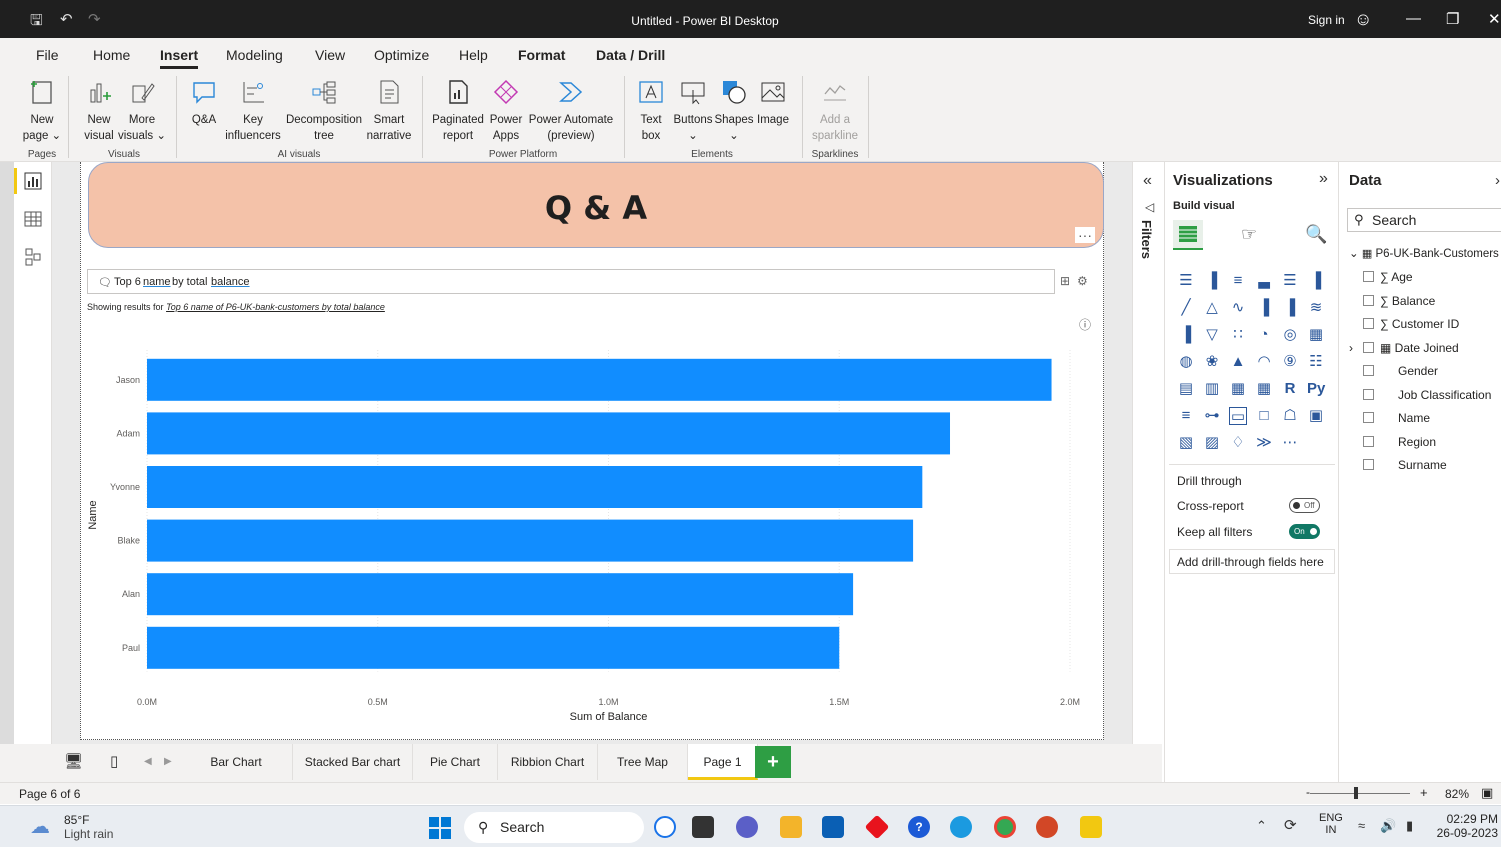 This screenshot has height=847, width=1501. What do you see at coordinates (236, 762) in the screenshot?
I see `page-tab: Bar Chart` at bounding box center [236, 762].